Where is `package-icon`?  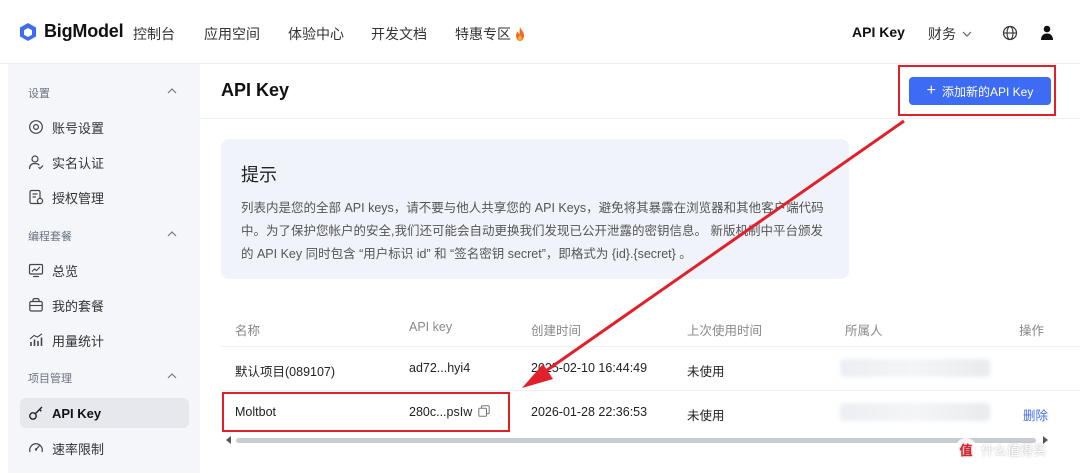 package-icon is located at coordinates (36, 305).